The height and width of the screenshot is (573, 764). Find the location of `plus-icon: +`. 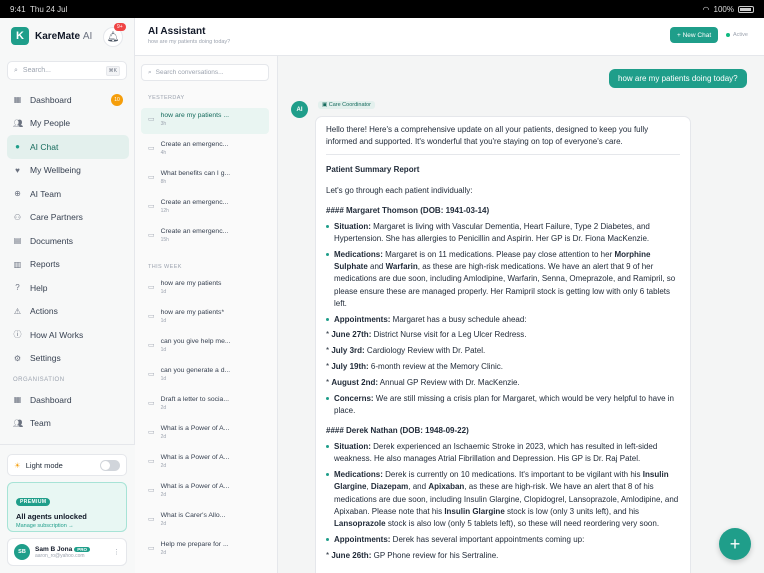

plus-icon: + is located at coordinates (735, 543).